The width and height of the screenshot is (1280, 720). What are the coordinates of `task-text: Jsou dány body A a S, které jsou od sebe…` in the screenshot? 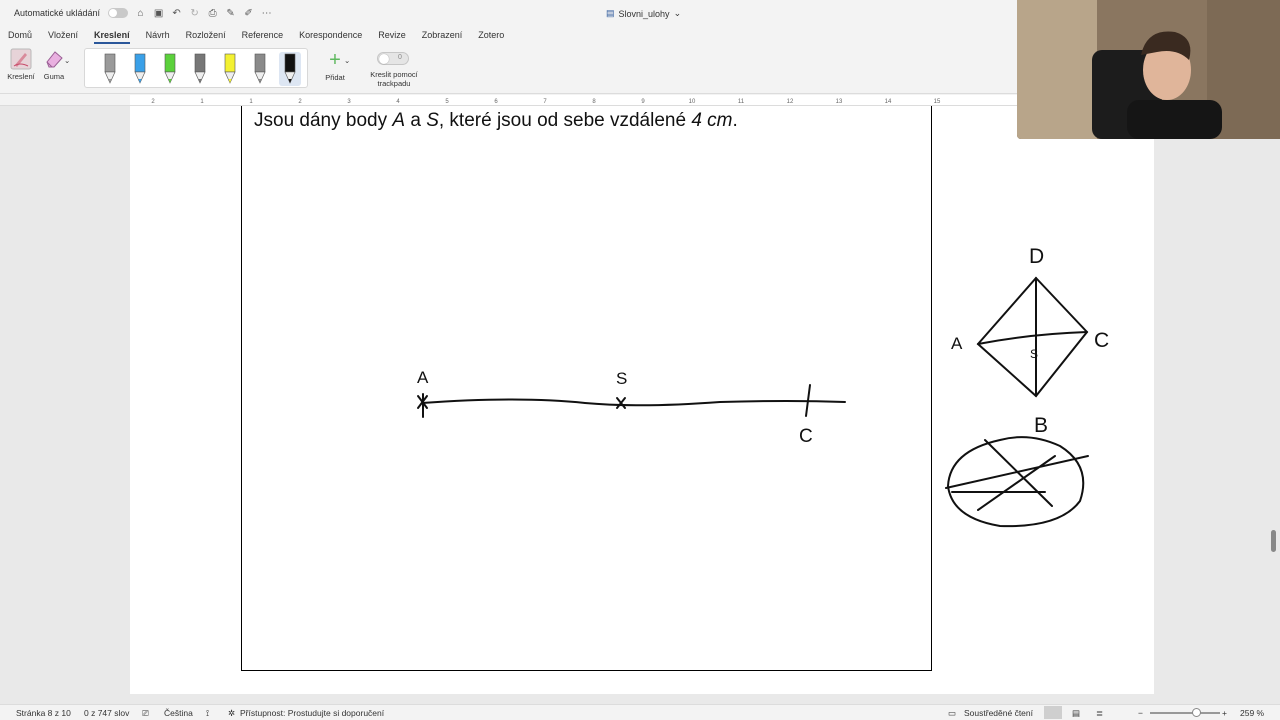 It's located at (496, 121).